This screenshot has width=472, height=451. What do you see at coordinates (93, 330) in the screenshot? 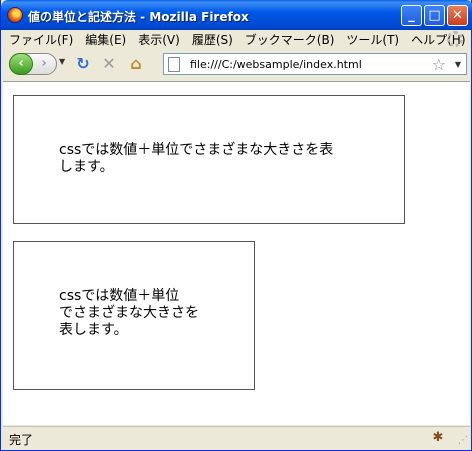
I see `box2-line-3: 表します。` at bounding box center [93, 330].